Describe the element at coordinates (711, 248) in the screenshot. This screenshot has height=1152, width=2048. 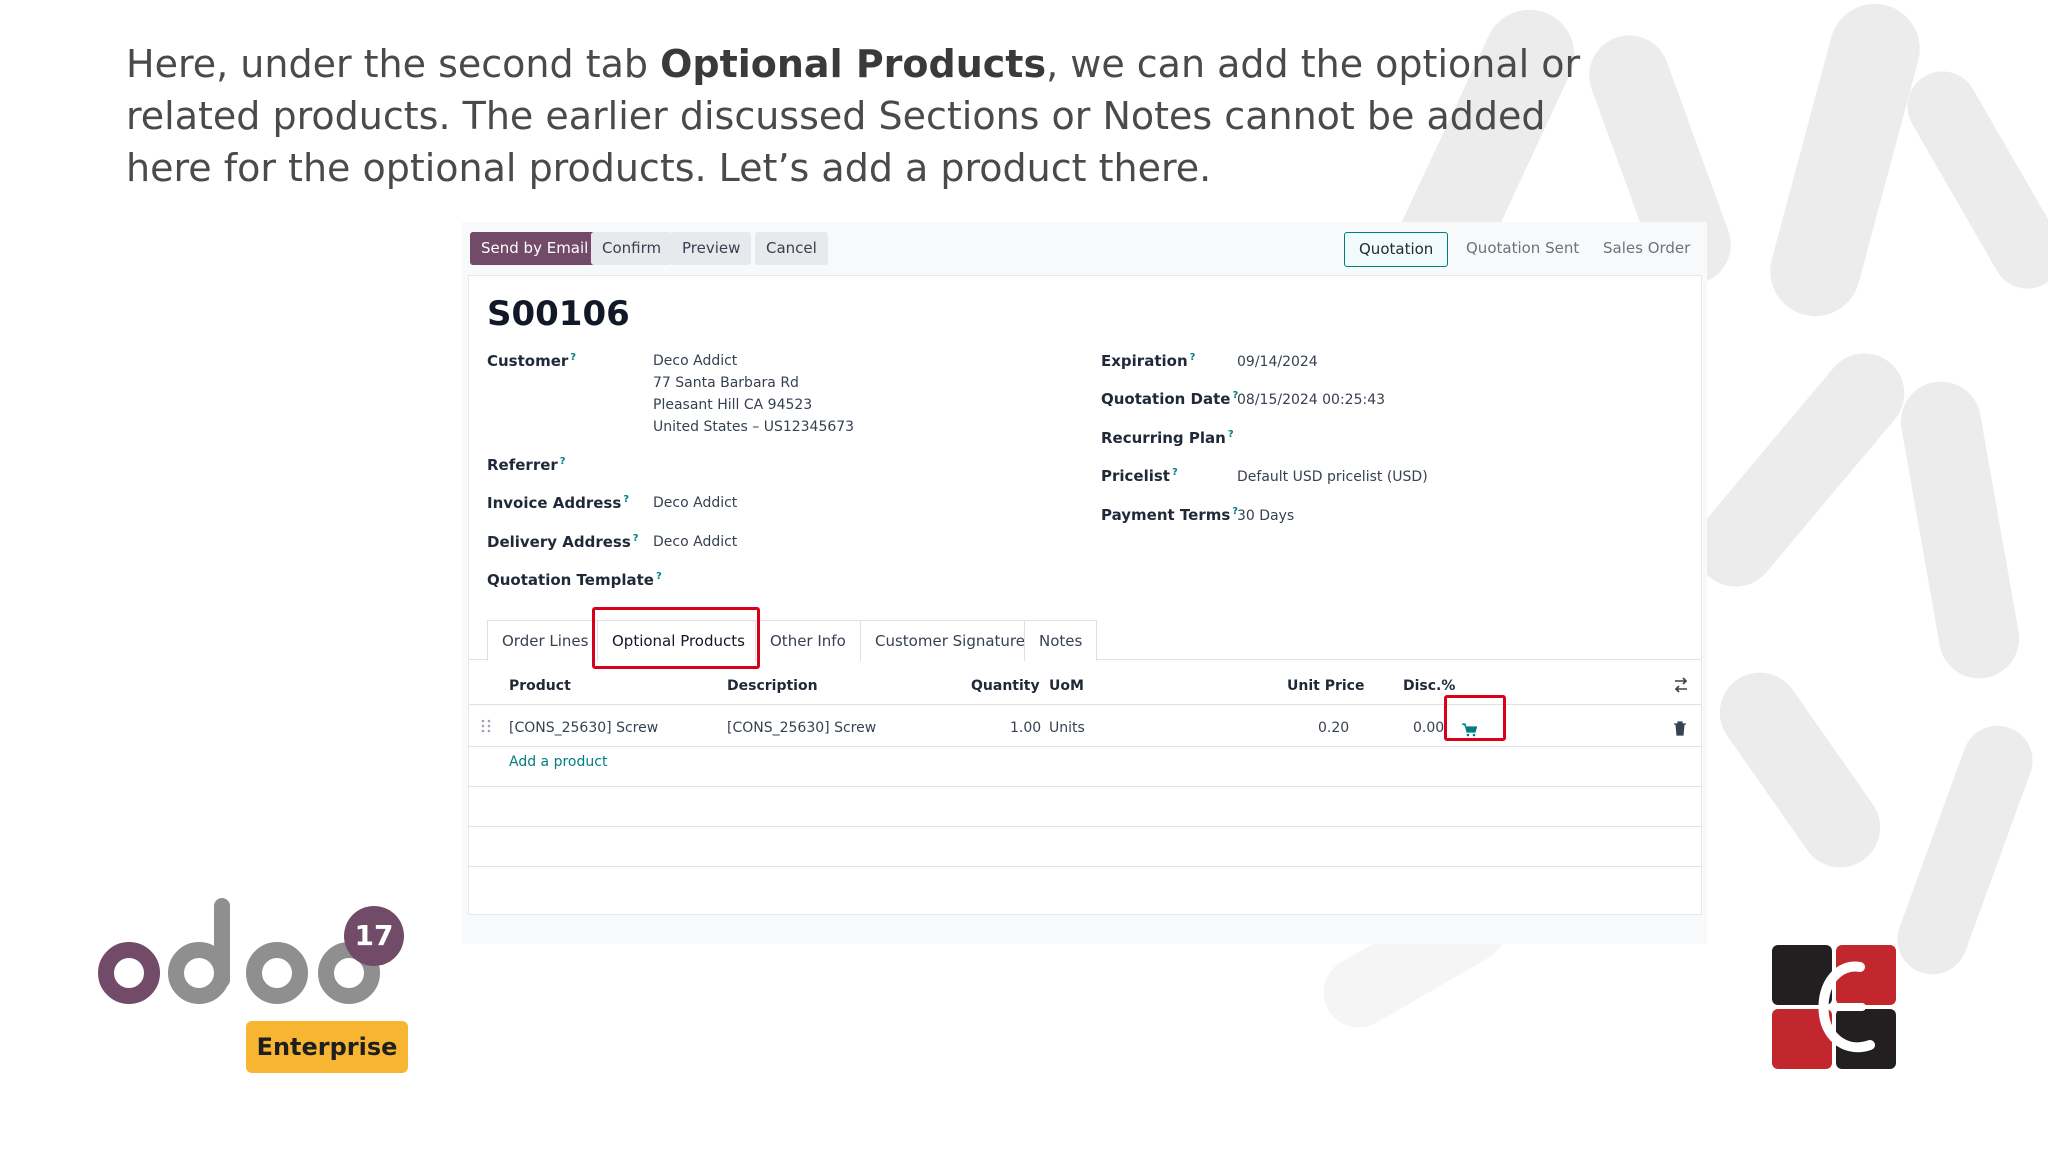
I see `preview-button: Preview` at that location.